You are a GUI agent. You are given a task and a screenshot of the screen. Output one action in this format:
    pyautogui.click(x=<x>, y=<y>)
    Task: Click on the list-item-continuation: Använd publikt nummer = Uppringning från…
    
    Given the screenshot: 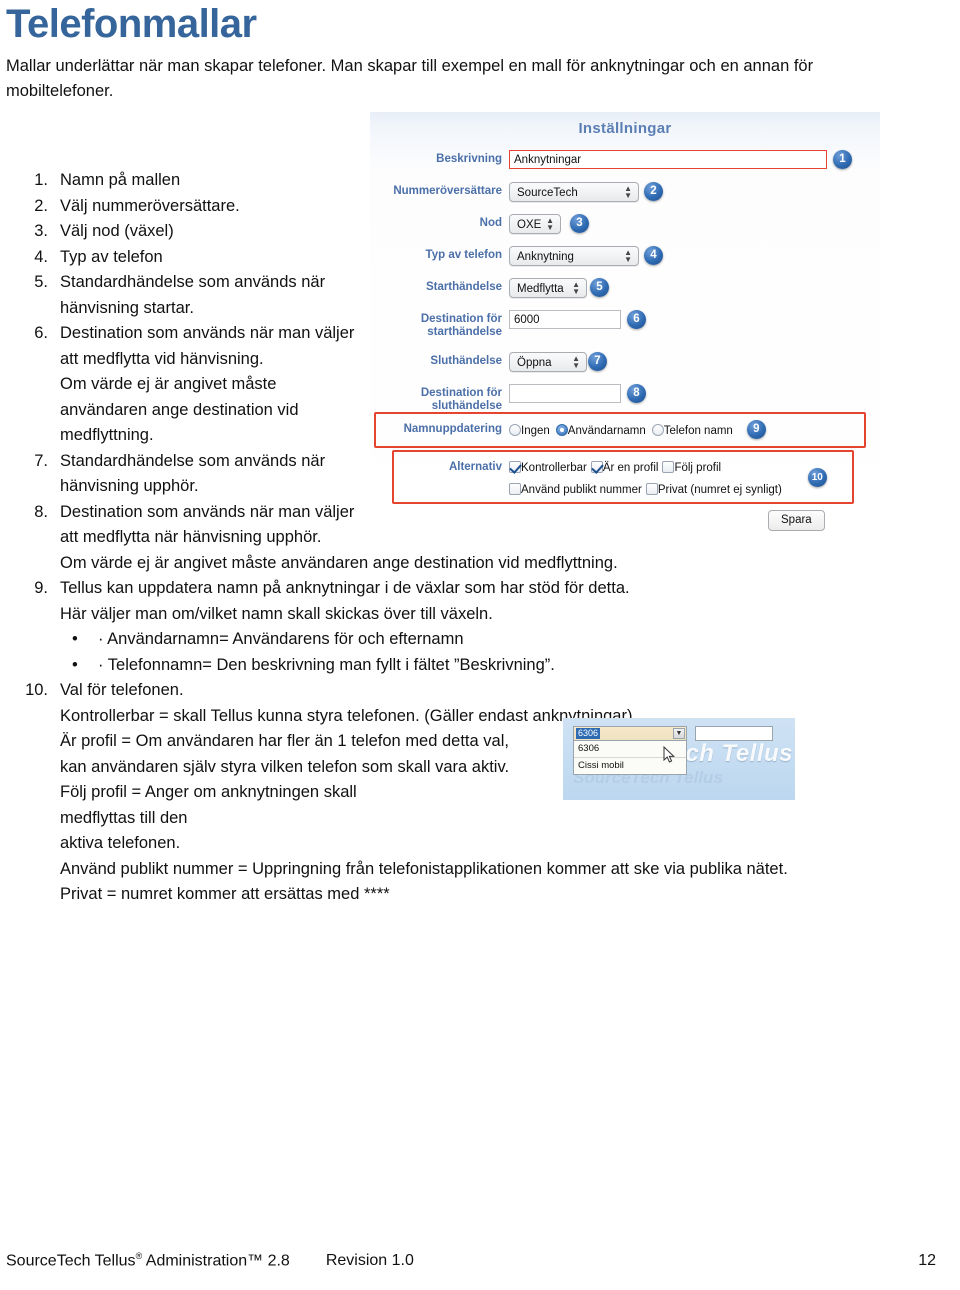 What is the action you would take?
    pyautogui.click(x=446, y=870)
    